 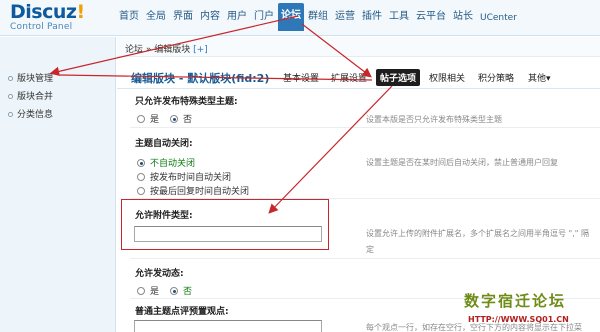 I want to click on auto-close-desc: 设置主题是否在某时间后自动关闭，禁止普通用户回复, so click(x=462, y=162).